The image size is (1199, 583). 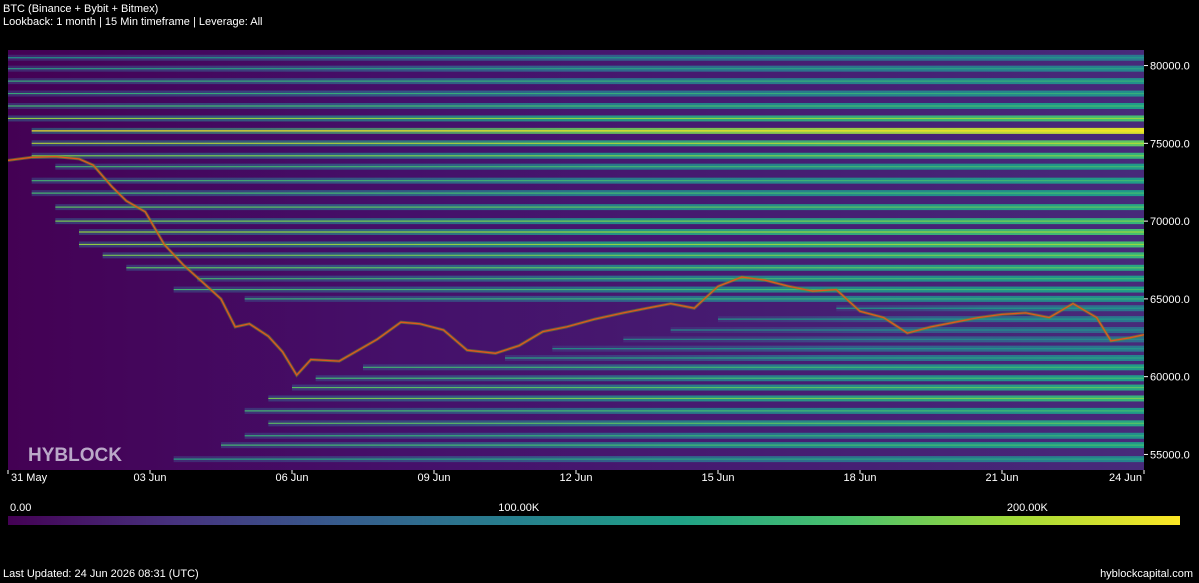 I want to click on y-tick-label: 65000.0, so click(x=1170, y=300).